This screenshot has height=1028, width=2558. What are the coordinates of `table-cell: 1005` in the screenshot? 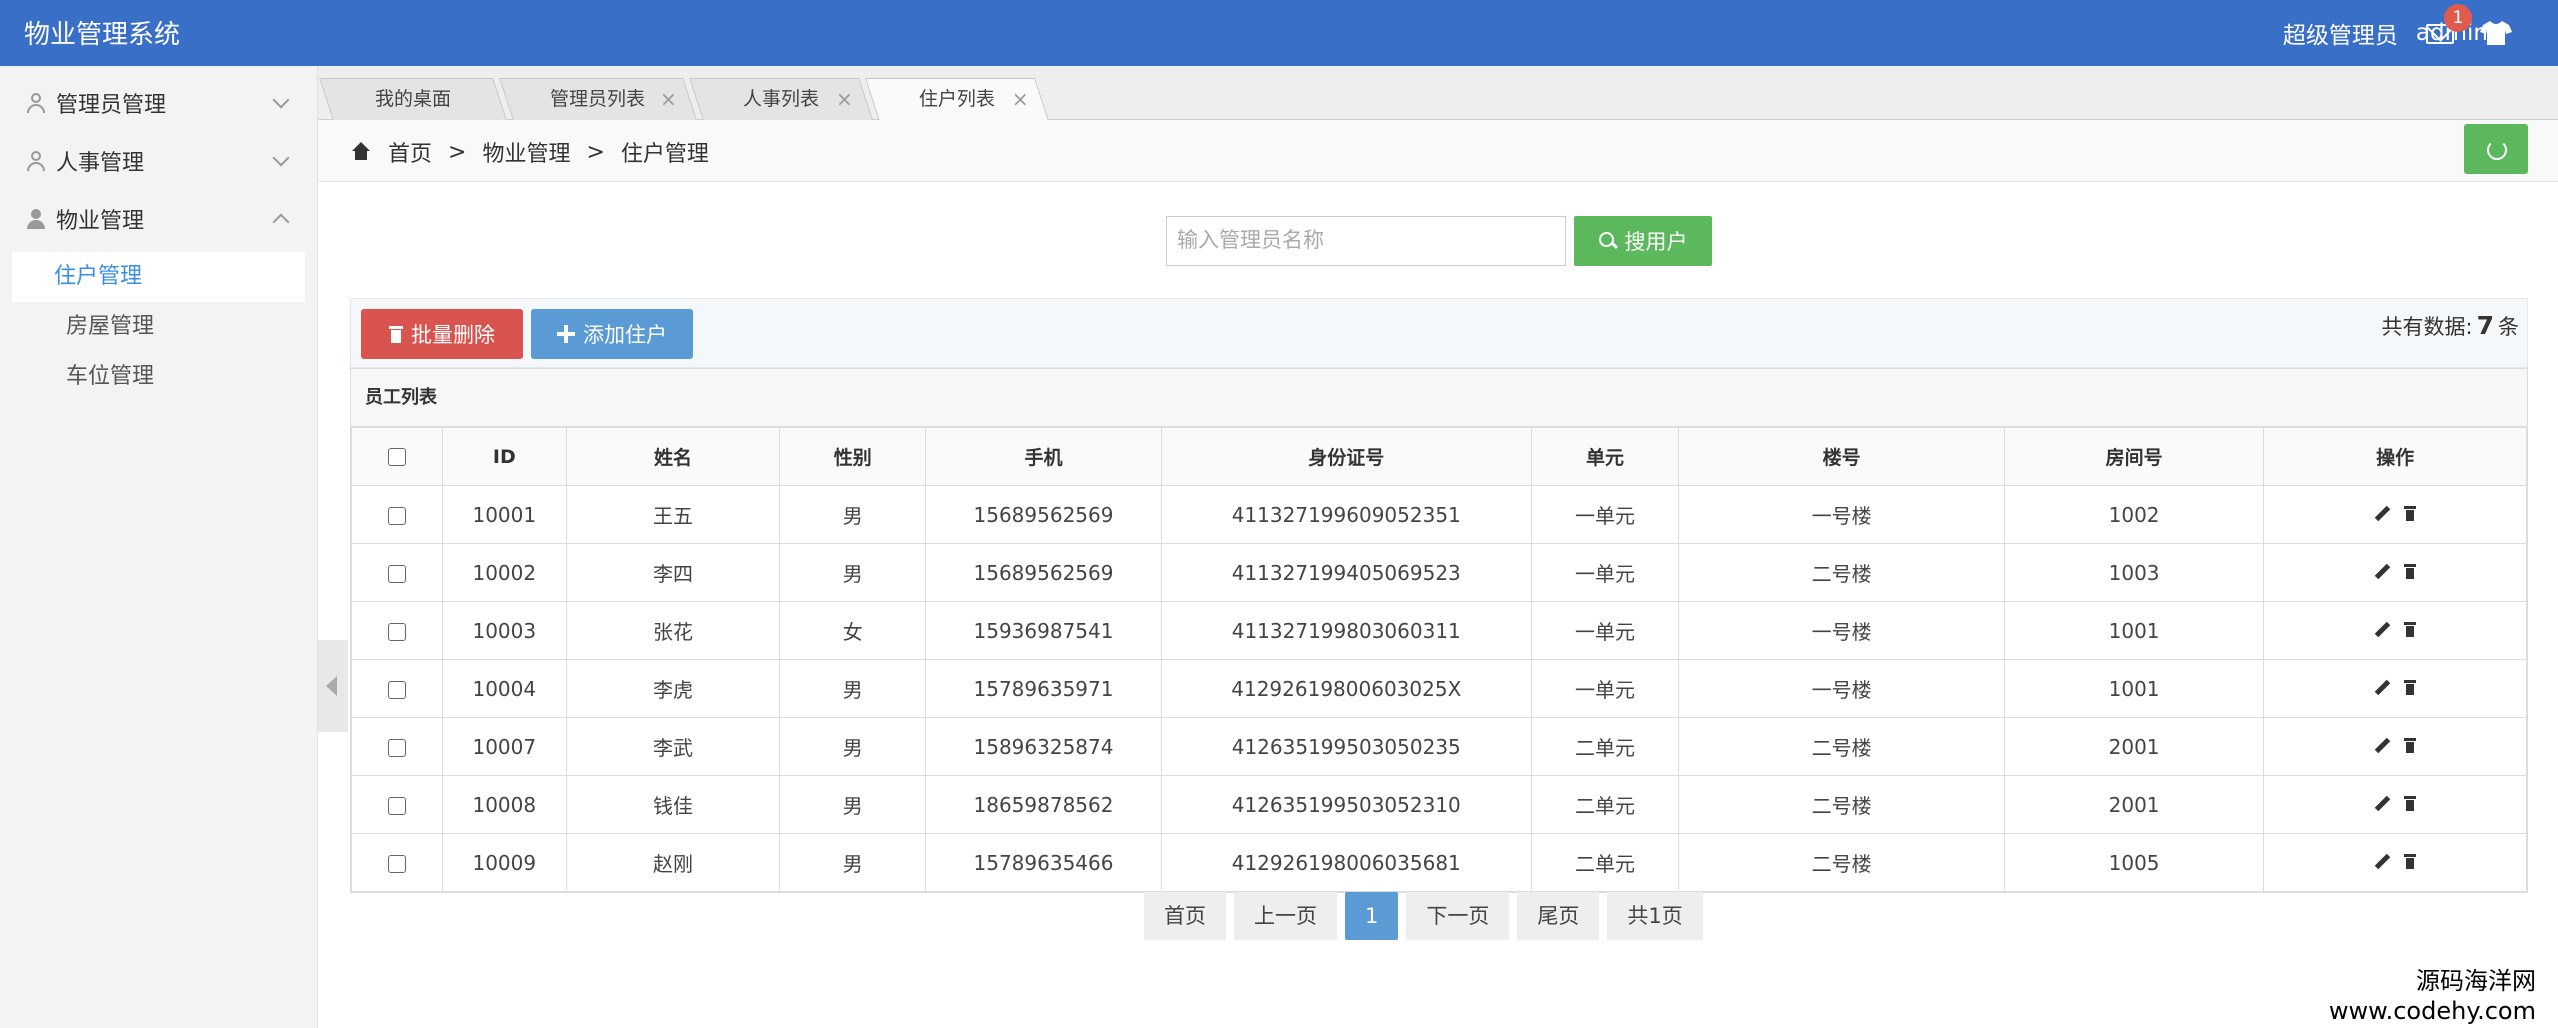 It's located at (2134, 862).